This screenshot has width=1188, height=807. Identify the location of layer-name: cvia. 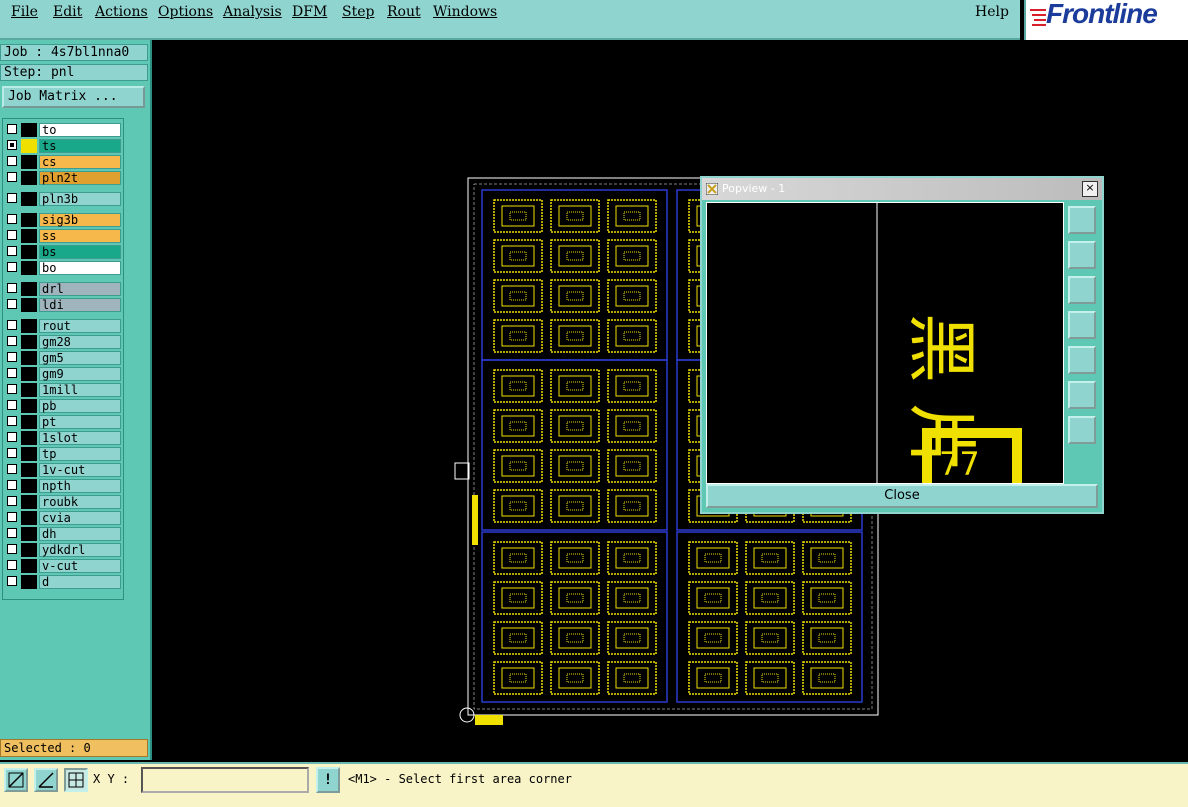
(80, 518).